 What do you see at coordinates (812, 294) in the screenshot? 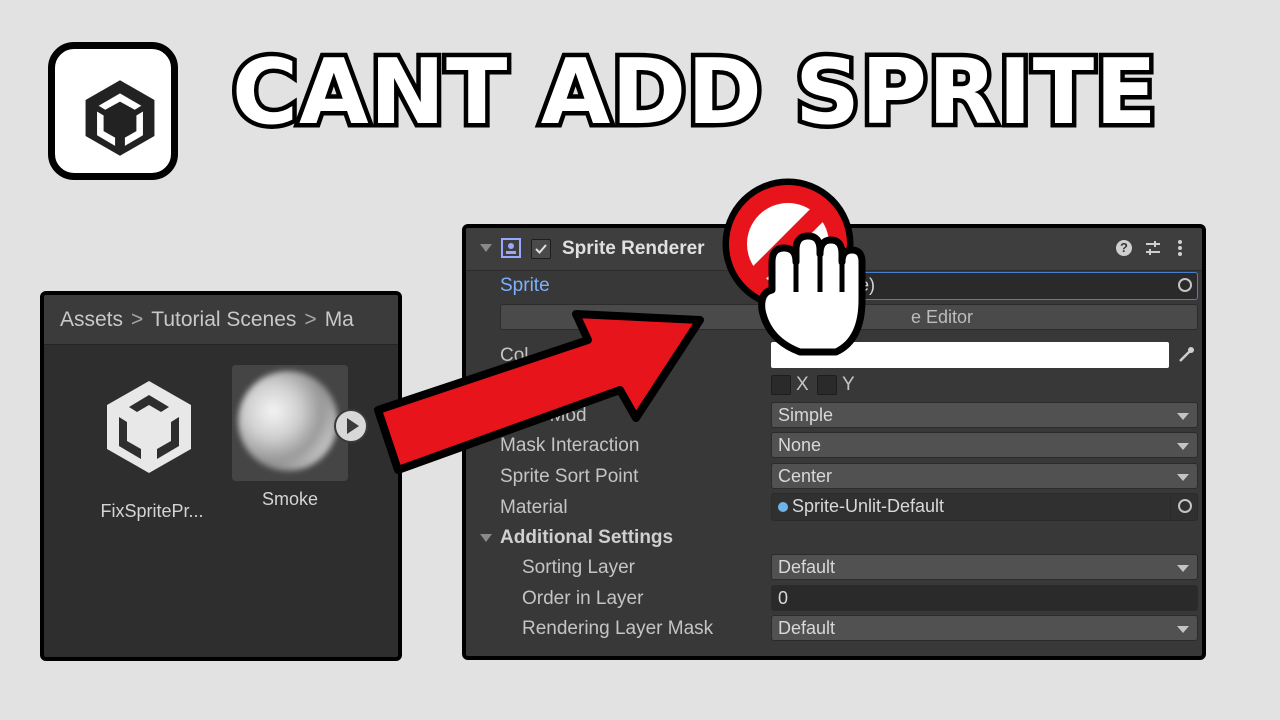
I see `hand-icon` at bounding box center [812, 294].